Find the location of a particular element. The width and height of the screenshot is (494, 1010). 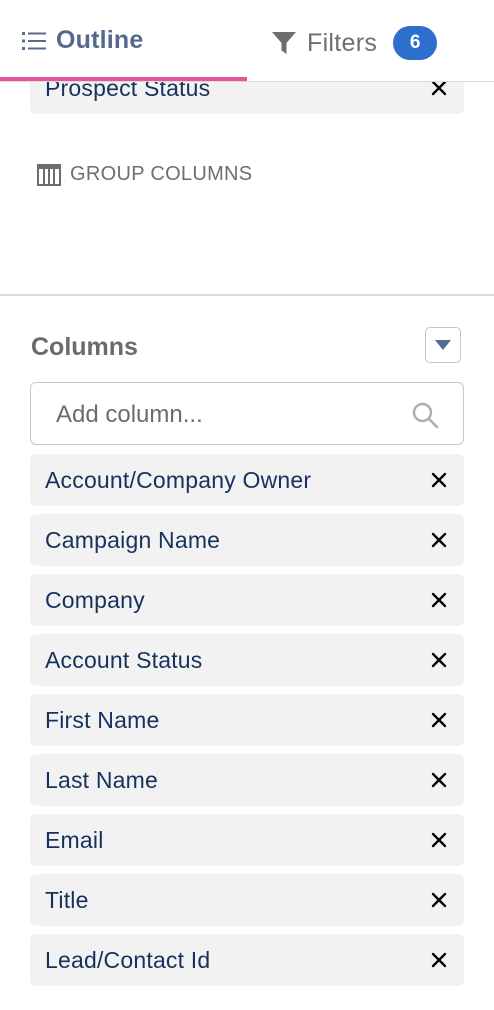

column-pill-label: Email is located at coordinates (74, 839).